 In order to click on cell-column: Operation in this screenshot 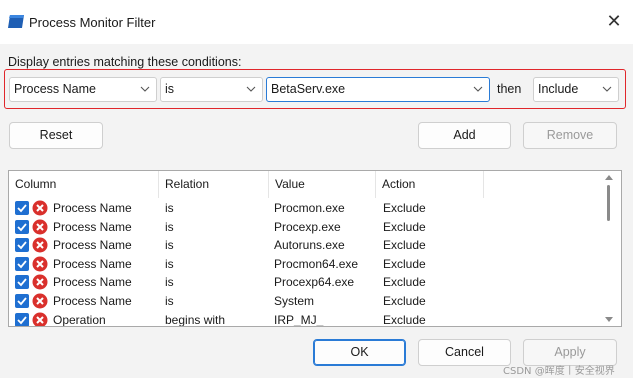, I will do `click(79, 319)`.